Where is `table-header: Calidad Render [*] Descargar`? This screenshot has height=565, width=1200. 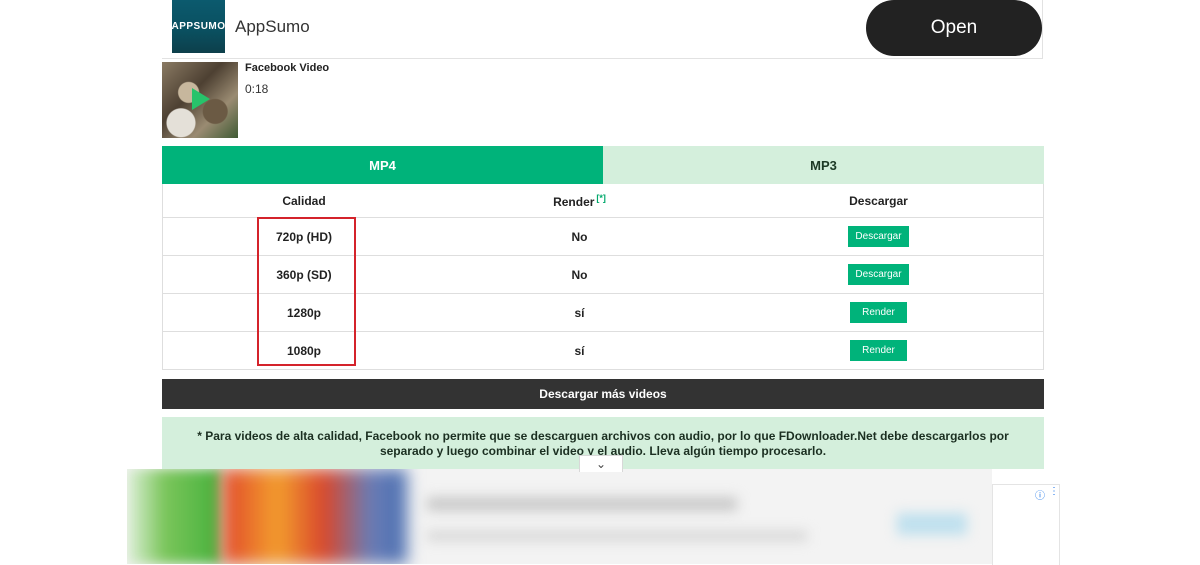 table-header: Calidad Render [*] Descargar is located at coordinates (603, 200).